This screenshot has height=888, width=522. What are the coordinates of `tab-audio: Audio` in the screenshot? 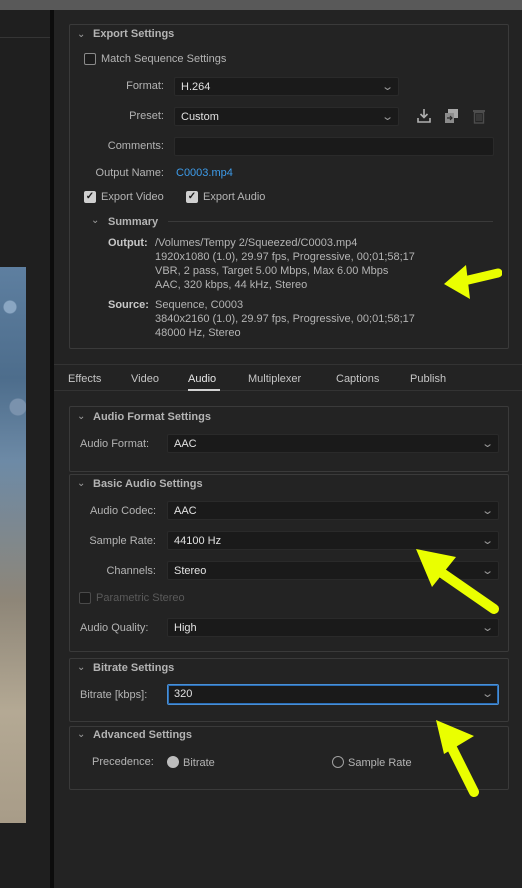 It's located at (202, 379).